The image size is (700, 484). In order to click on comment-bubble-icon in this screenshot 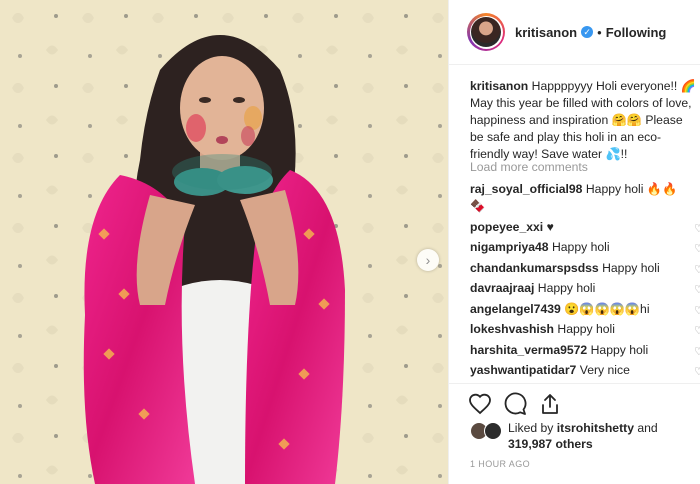, I will do `click(515, 404)`.